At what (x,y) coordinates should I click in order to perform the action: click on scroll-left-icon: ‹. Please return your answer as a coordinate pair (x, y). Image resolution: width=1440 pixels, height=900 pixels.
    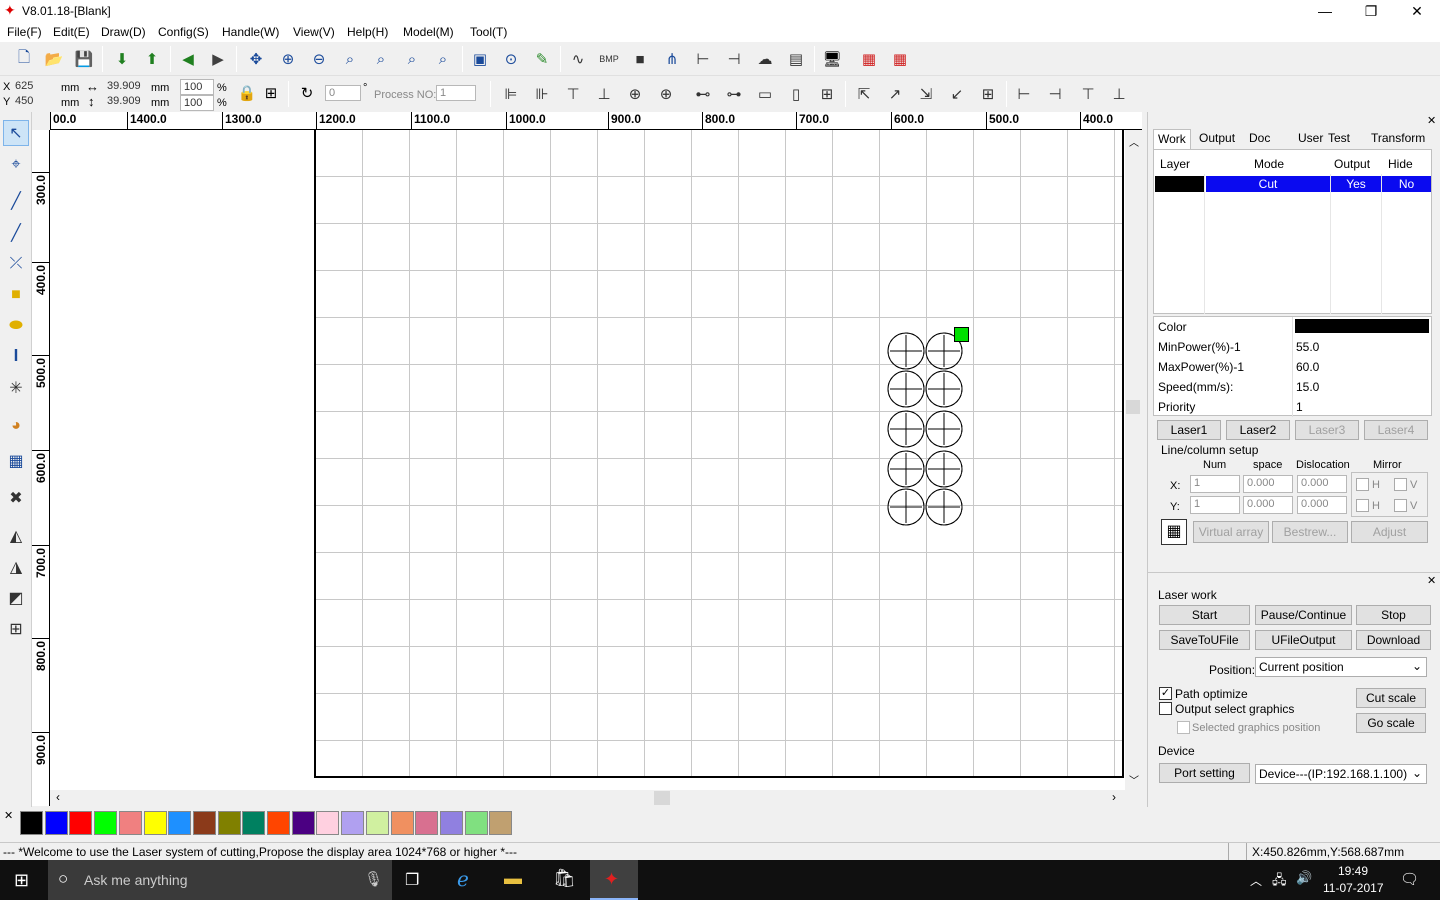
    Looking at the image, I should click on (58, 797).